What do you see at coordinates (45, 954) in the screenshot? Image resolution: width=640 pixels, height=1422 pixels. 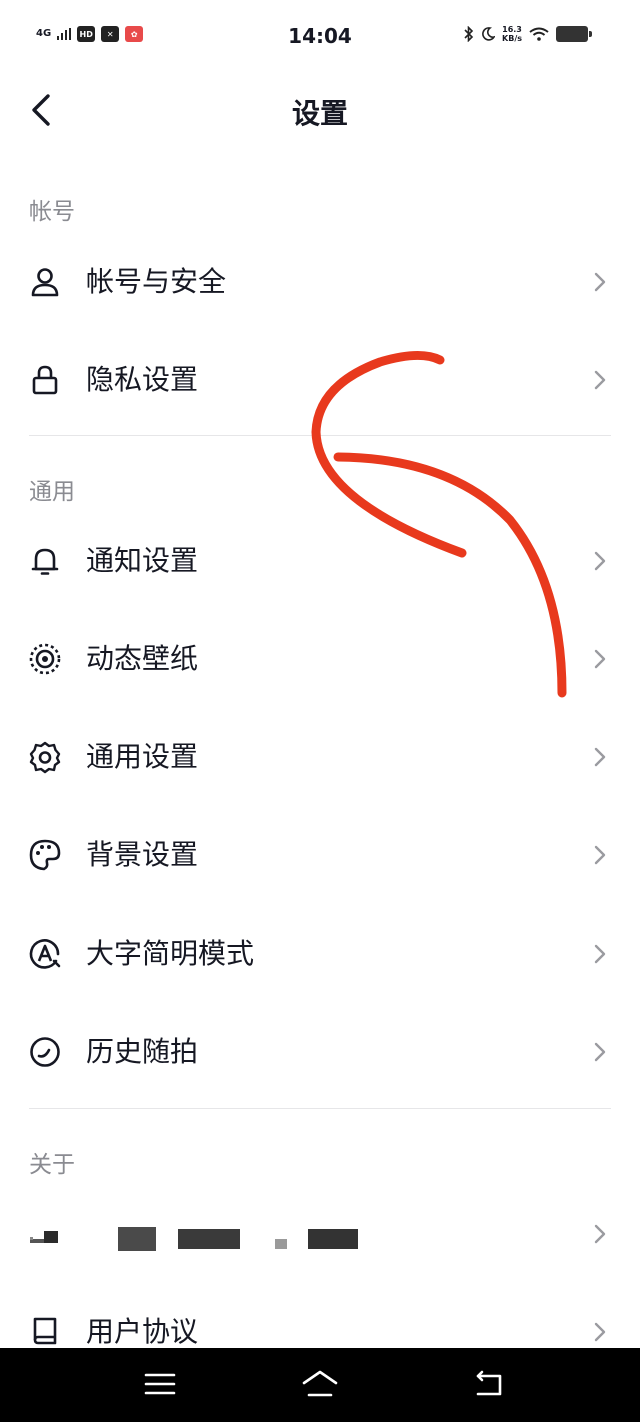 I see `large-font-icon` at bounding box center [45, 954].